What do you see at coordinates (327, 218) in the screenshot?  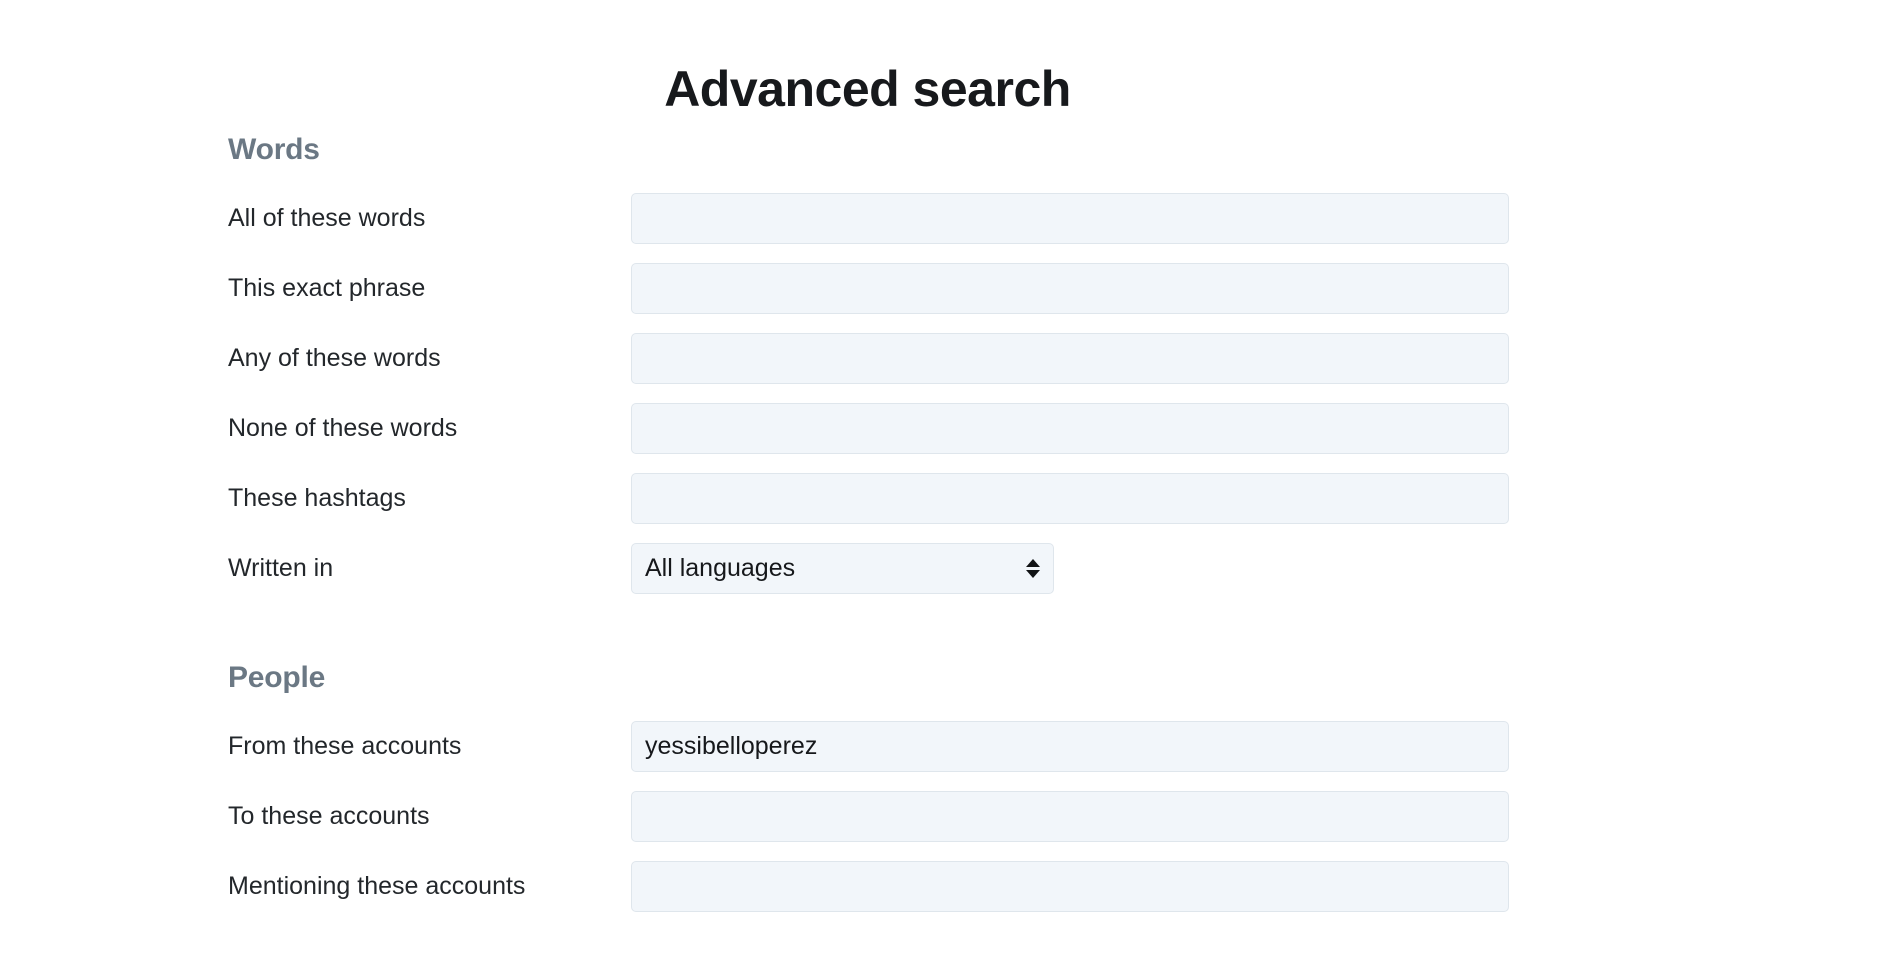 I see `field-label-all-of-these-words: All of these words` at bounding box center [327, 218].